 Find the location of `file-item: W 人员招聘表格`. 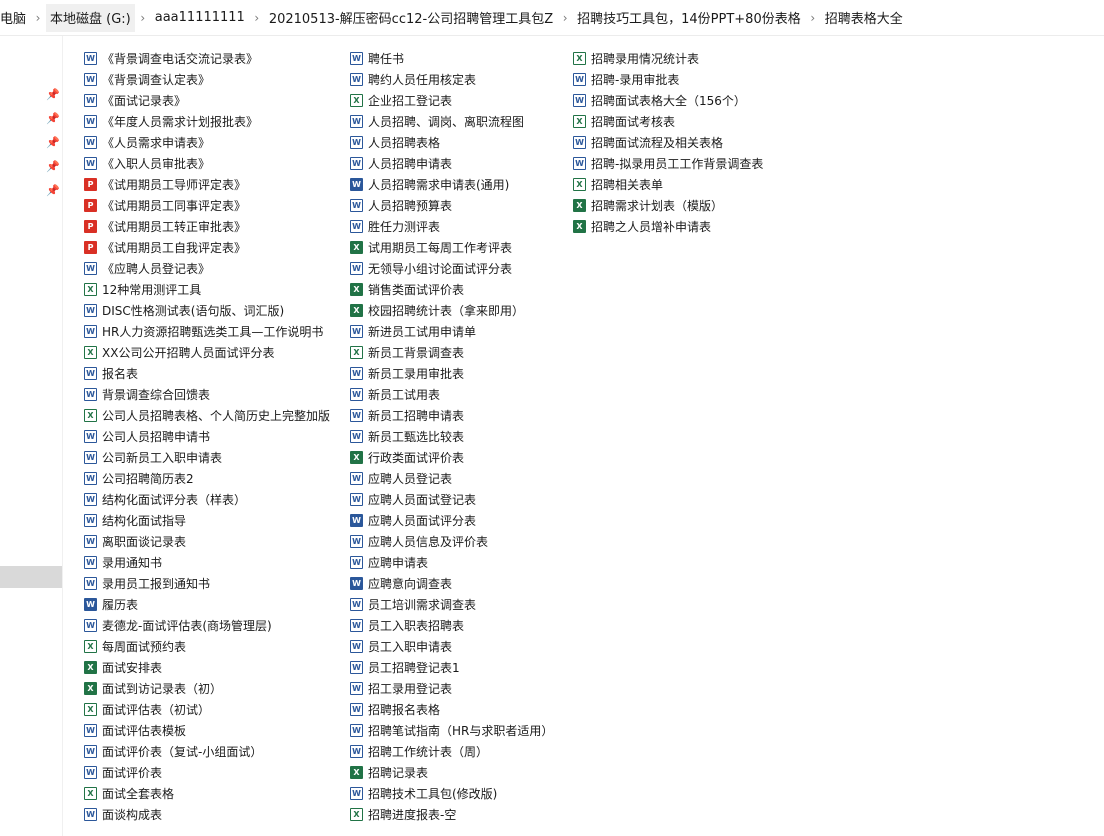

file-item: W 人员招聘表格 is located at coordinates (451, 142).